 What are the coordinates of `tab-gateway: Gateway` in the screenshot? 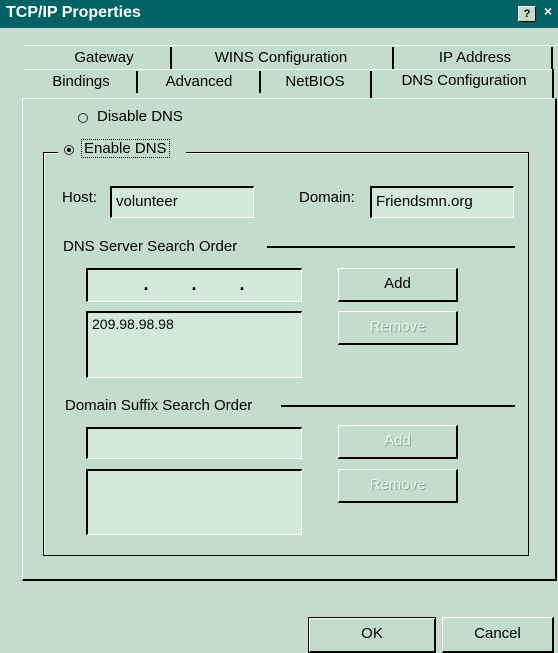 It's located at (104, 58).